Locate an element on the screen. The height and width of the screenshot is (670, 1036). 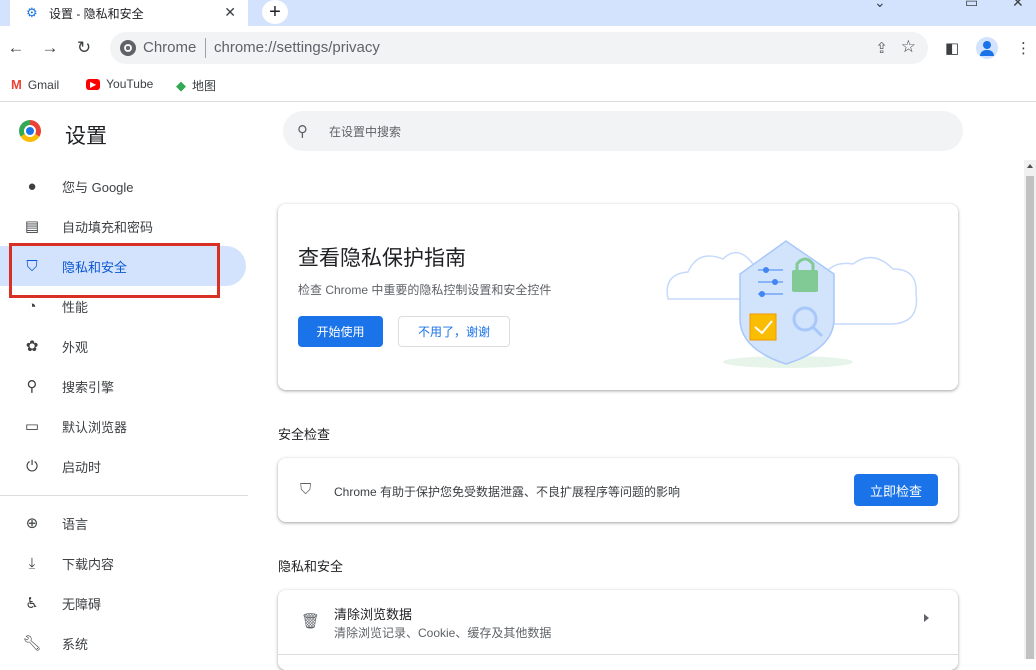
privacy-guide-title: 查看隐私保护指南 is located at coordinates (382, 258).